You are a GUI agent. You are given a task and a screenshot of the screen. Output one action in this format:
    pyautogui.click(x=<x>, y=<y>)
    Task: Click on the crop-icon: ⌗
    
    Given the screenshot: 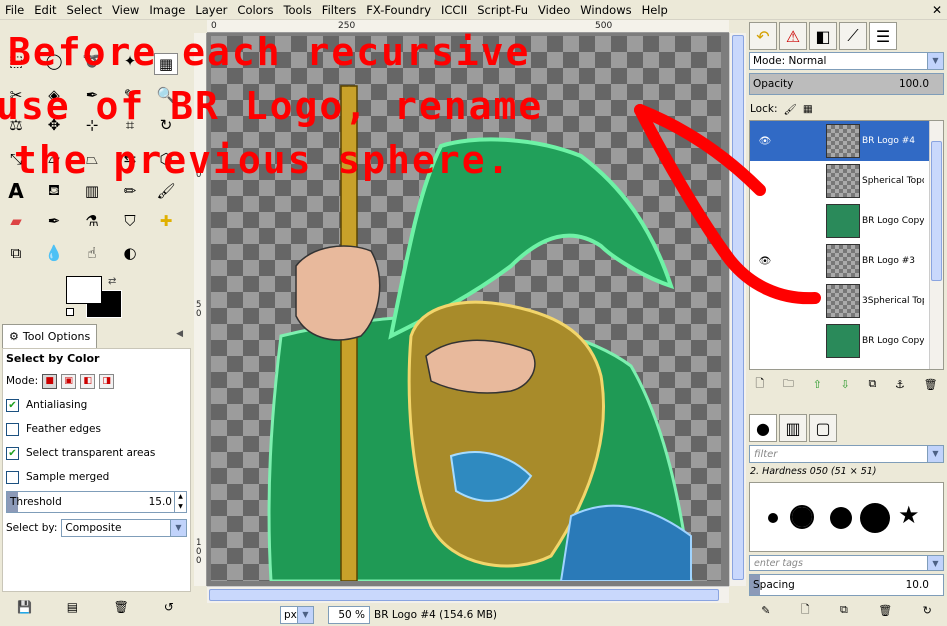 What is the action you would take?
    pyautogui.click(x=130, y=125)
    